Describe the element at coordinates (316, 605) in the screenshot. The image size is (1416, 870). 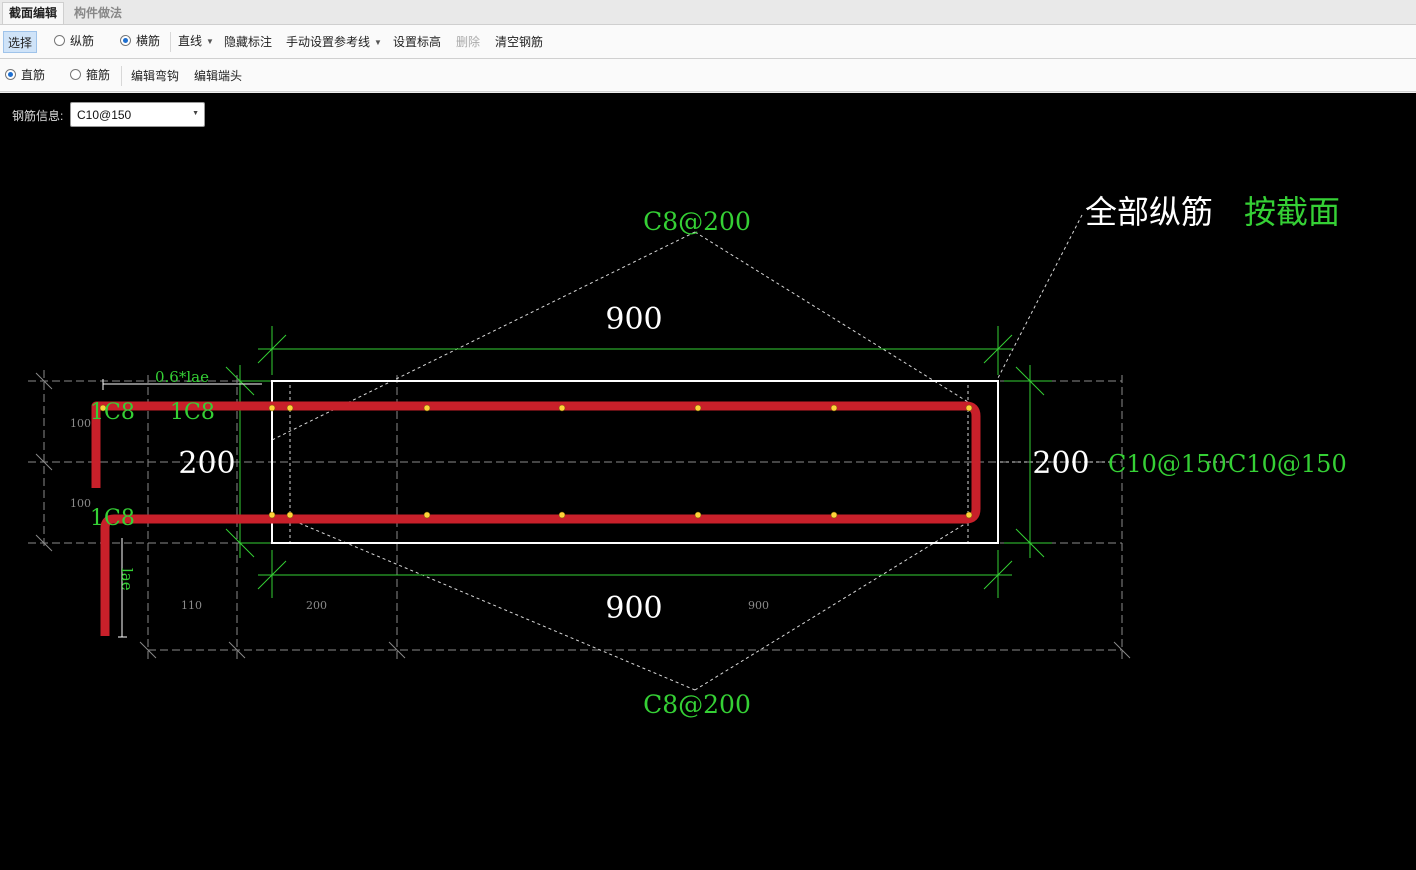
I see `grid-label-200: 200` at that location.